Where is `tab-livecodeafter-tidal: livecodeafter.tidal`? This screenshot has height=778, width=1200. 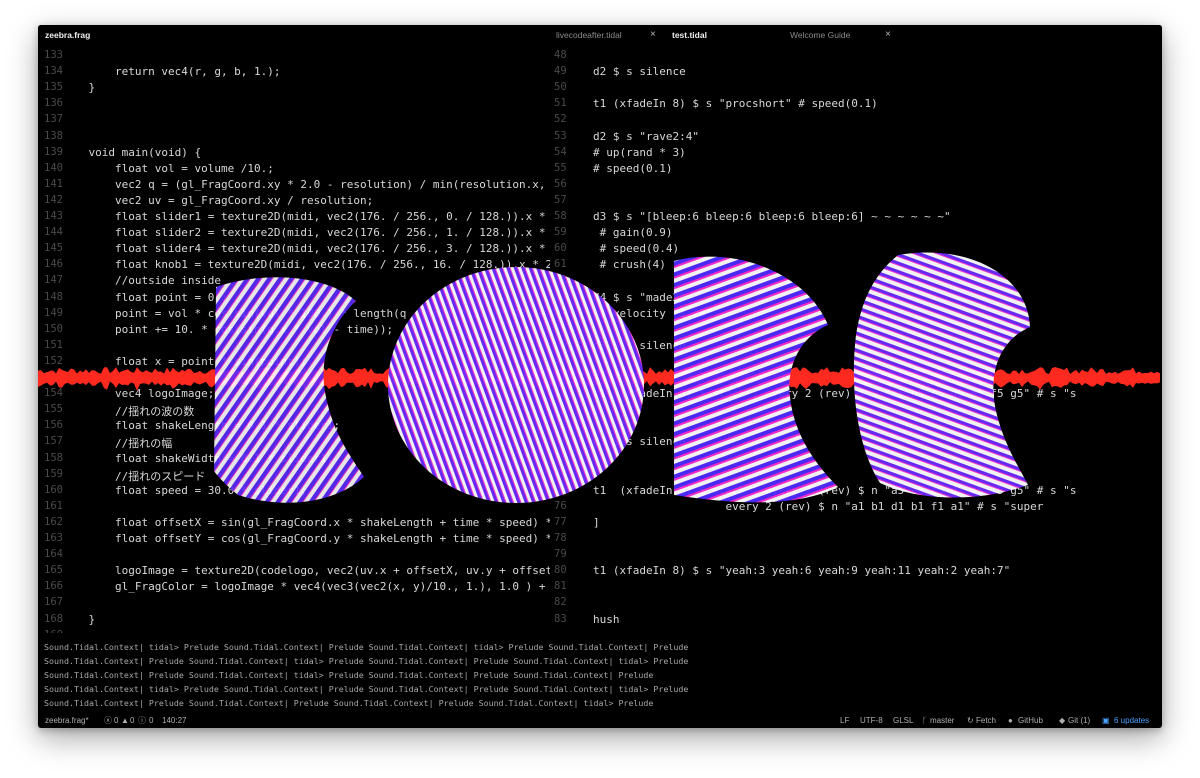
tab-livecodeafter-tidal: livecodeafter.tidal is located at coordinates (589, 35).